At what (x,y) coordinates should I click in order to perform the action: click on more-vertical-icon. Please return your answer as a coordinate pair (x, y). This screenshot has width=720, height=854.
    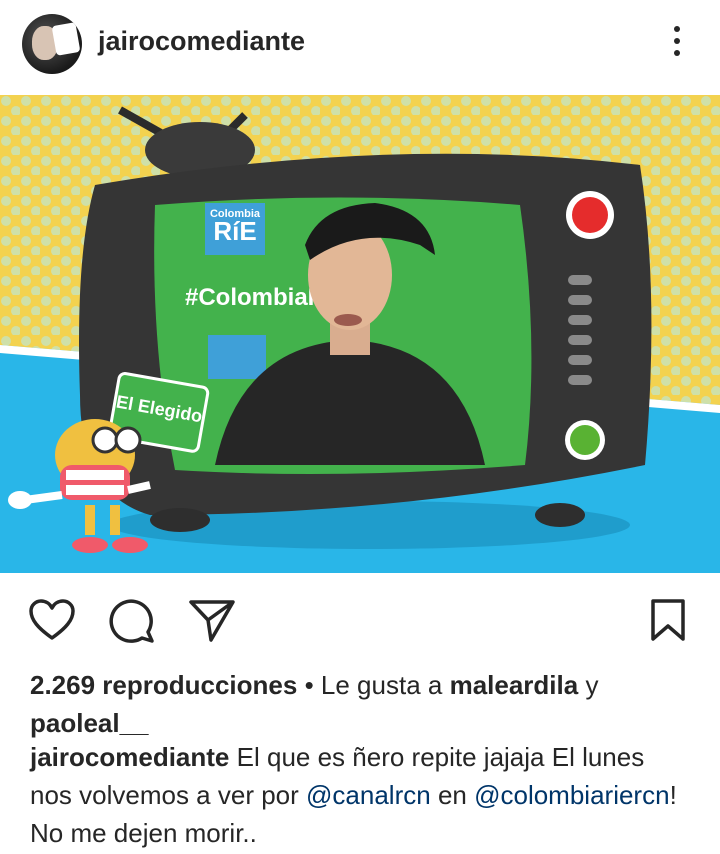
    Looking at the image, I should click on (677, 44).